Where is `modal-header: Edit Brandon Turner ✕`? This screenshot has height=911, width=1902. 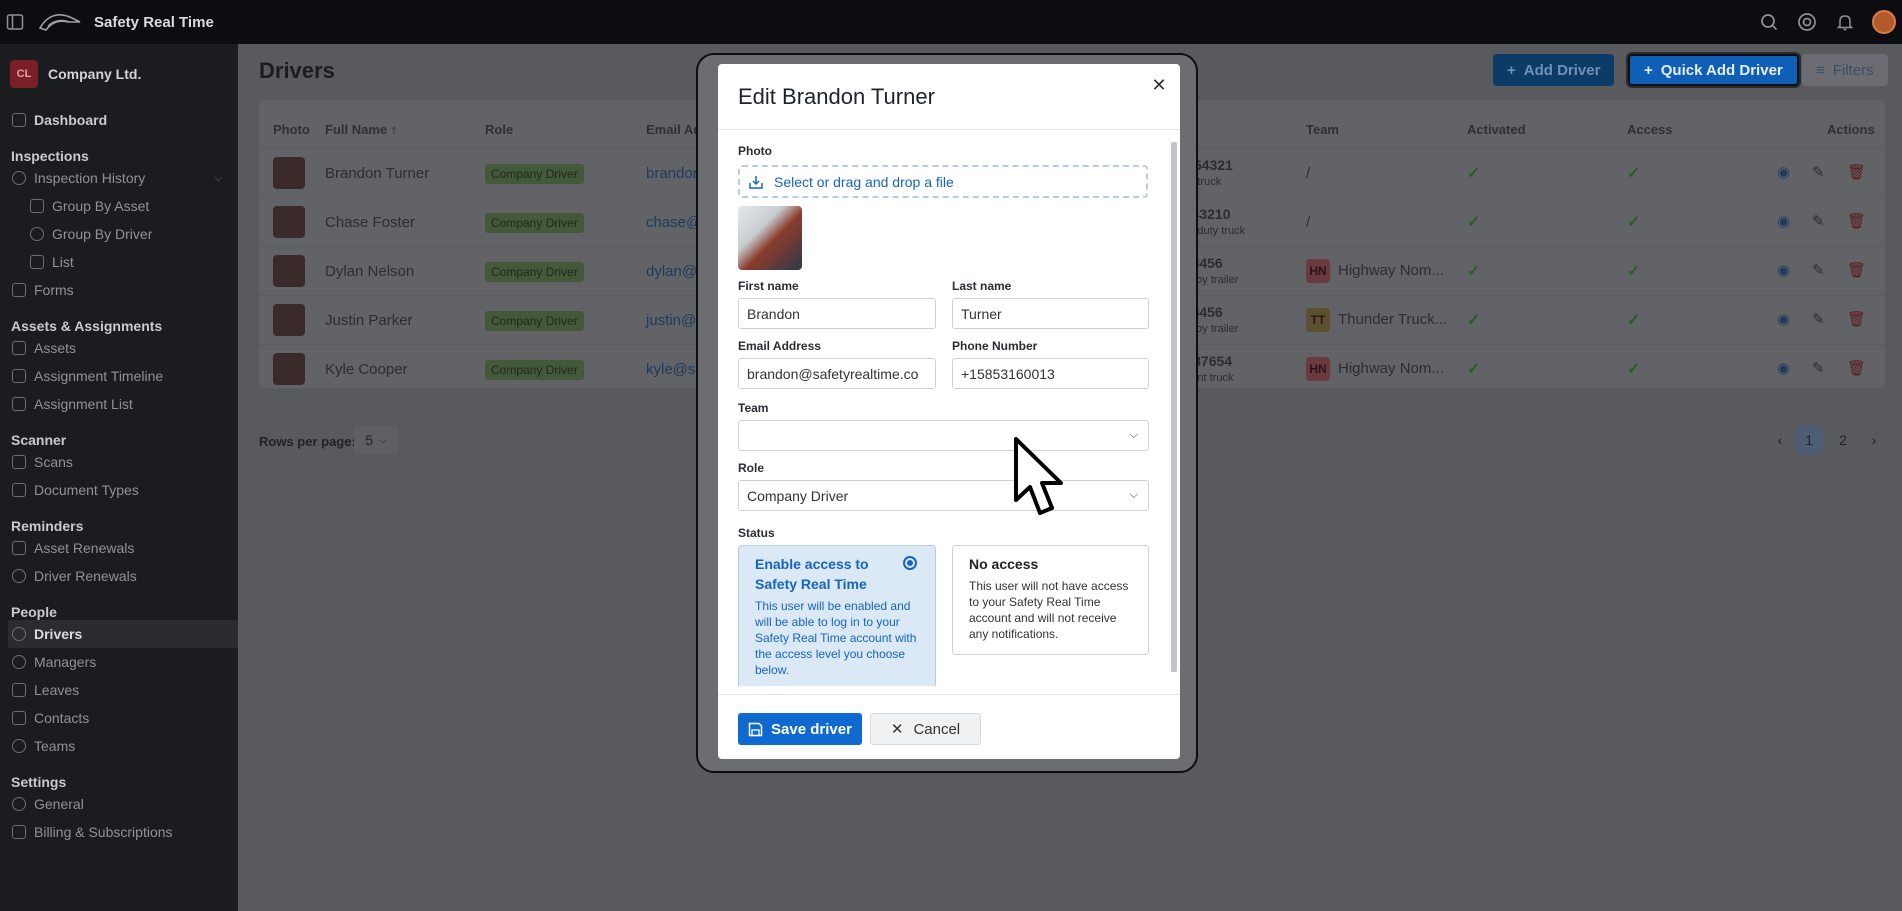
modal-header: Edit Brandon Turner ✕ is located at coordinates (949, 97).